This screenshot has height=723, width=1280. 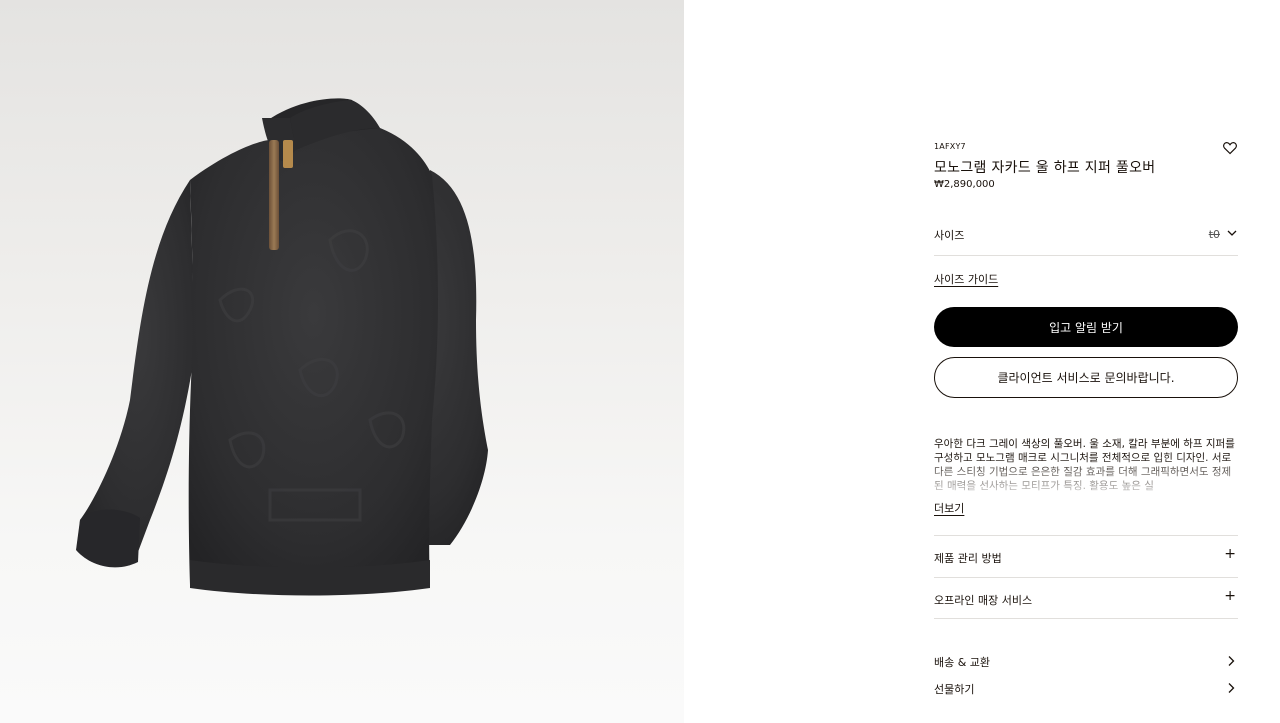 I want to click on size-label: 사이즈, so click(x=949, y=235).